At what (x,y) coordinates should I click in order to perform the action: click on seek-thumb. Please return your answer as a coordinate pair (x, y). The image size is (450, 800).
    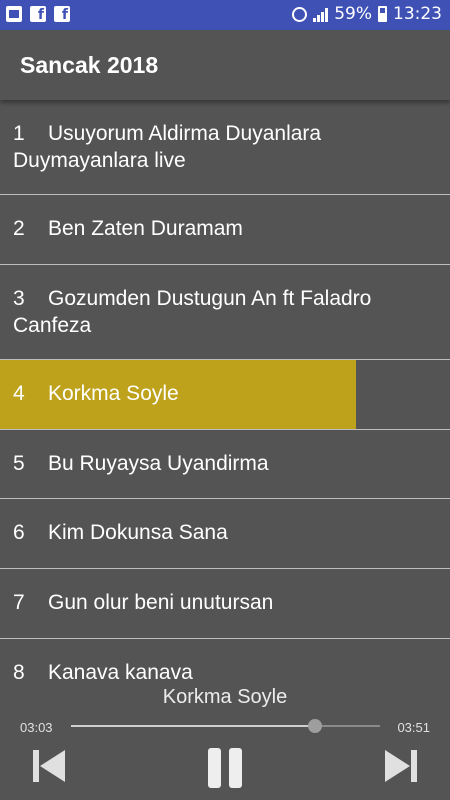
    Looking at the image, I should click on (315, 726).